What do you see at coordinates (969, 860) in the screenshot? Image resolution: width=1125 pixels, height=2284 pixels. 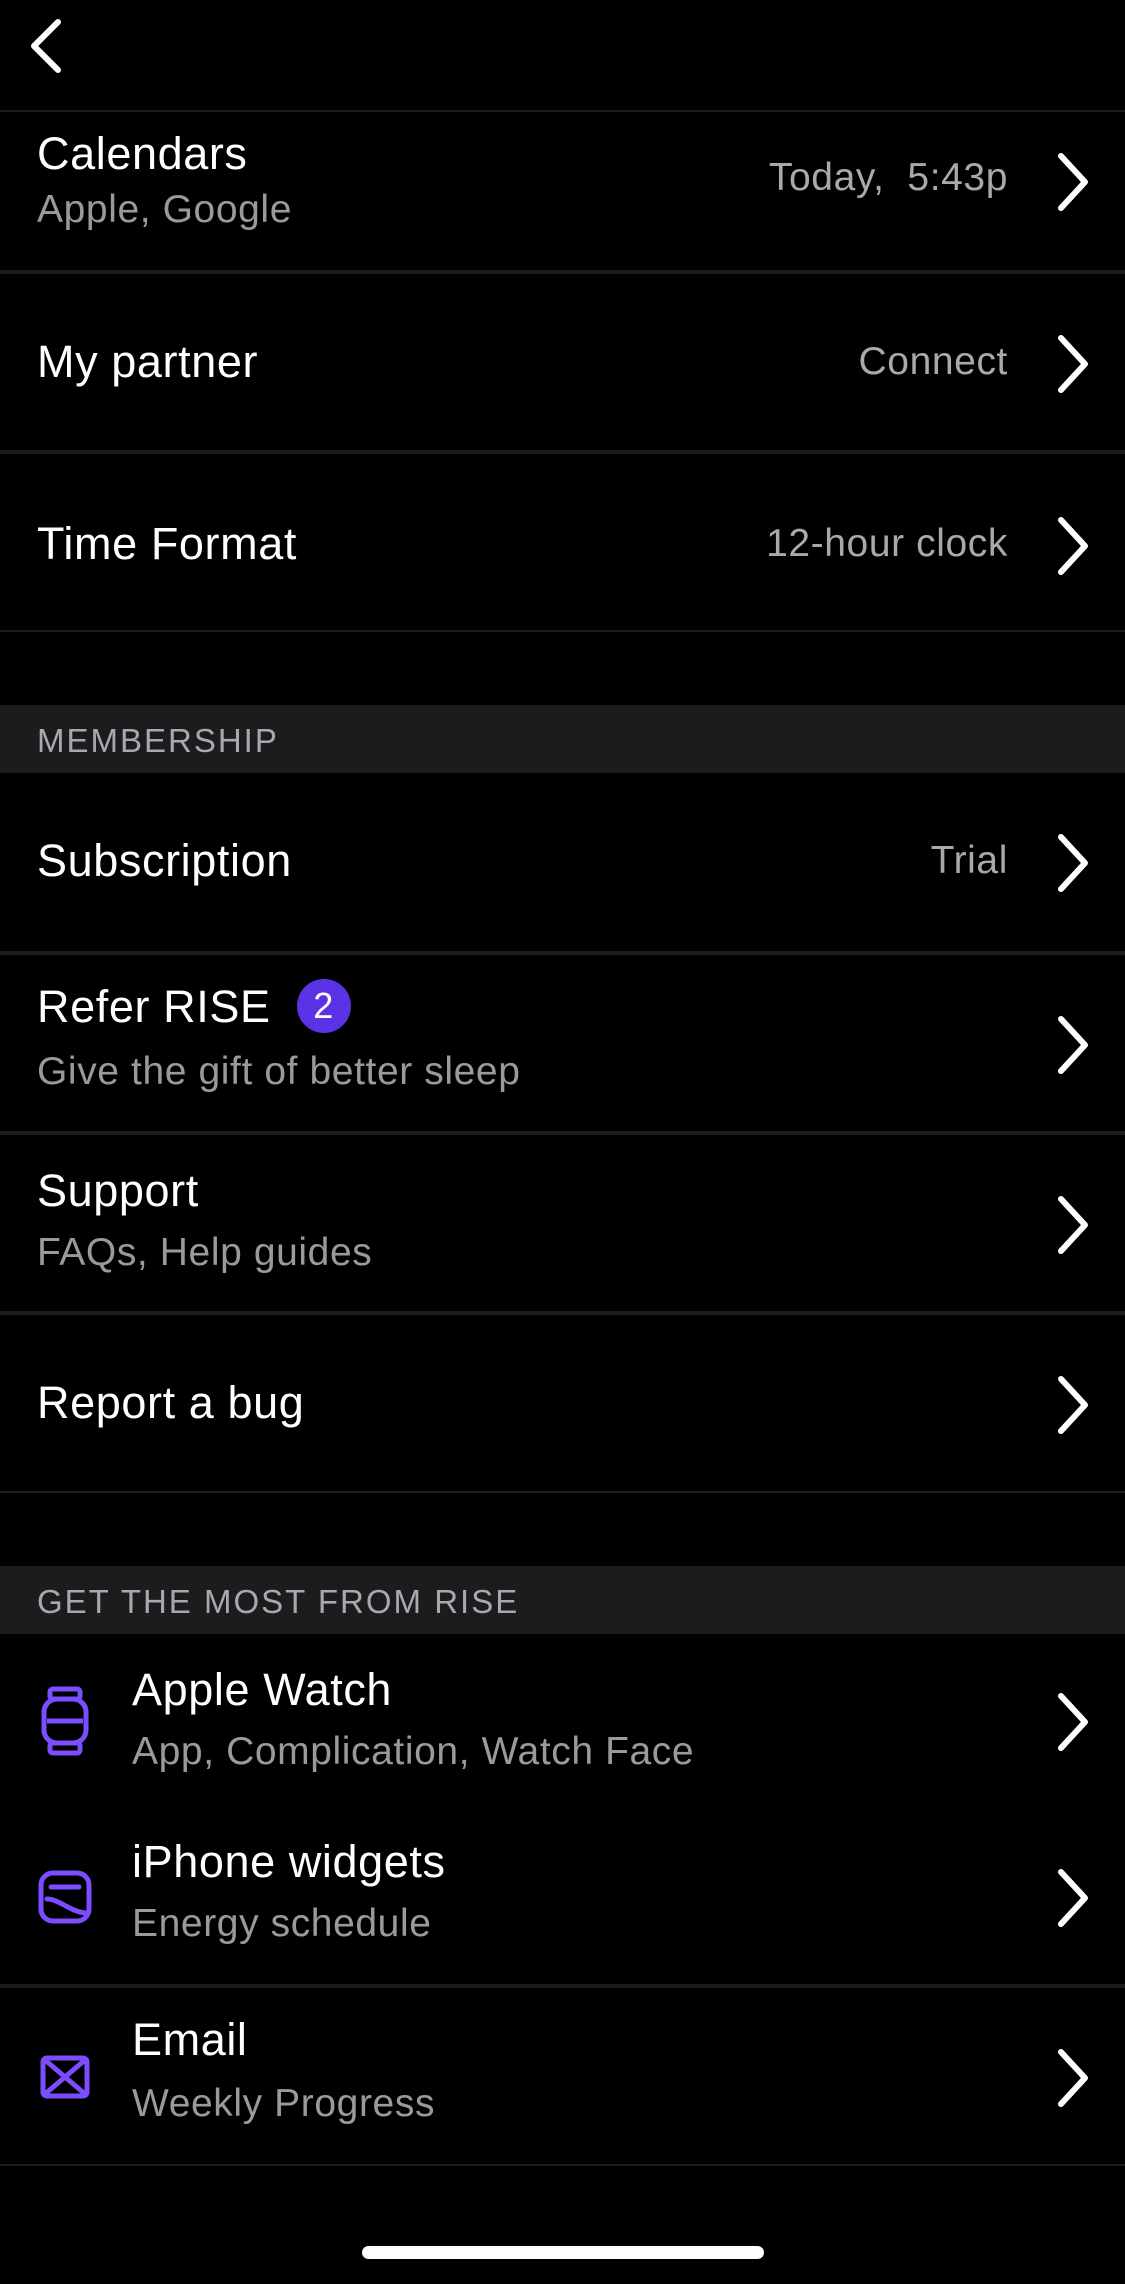 I see `subscription-value: Trial` at bounding box center [969, 860].